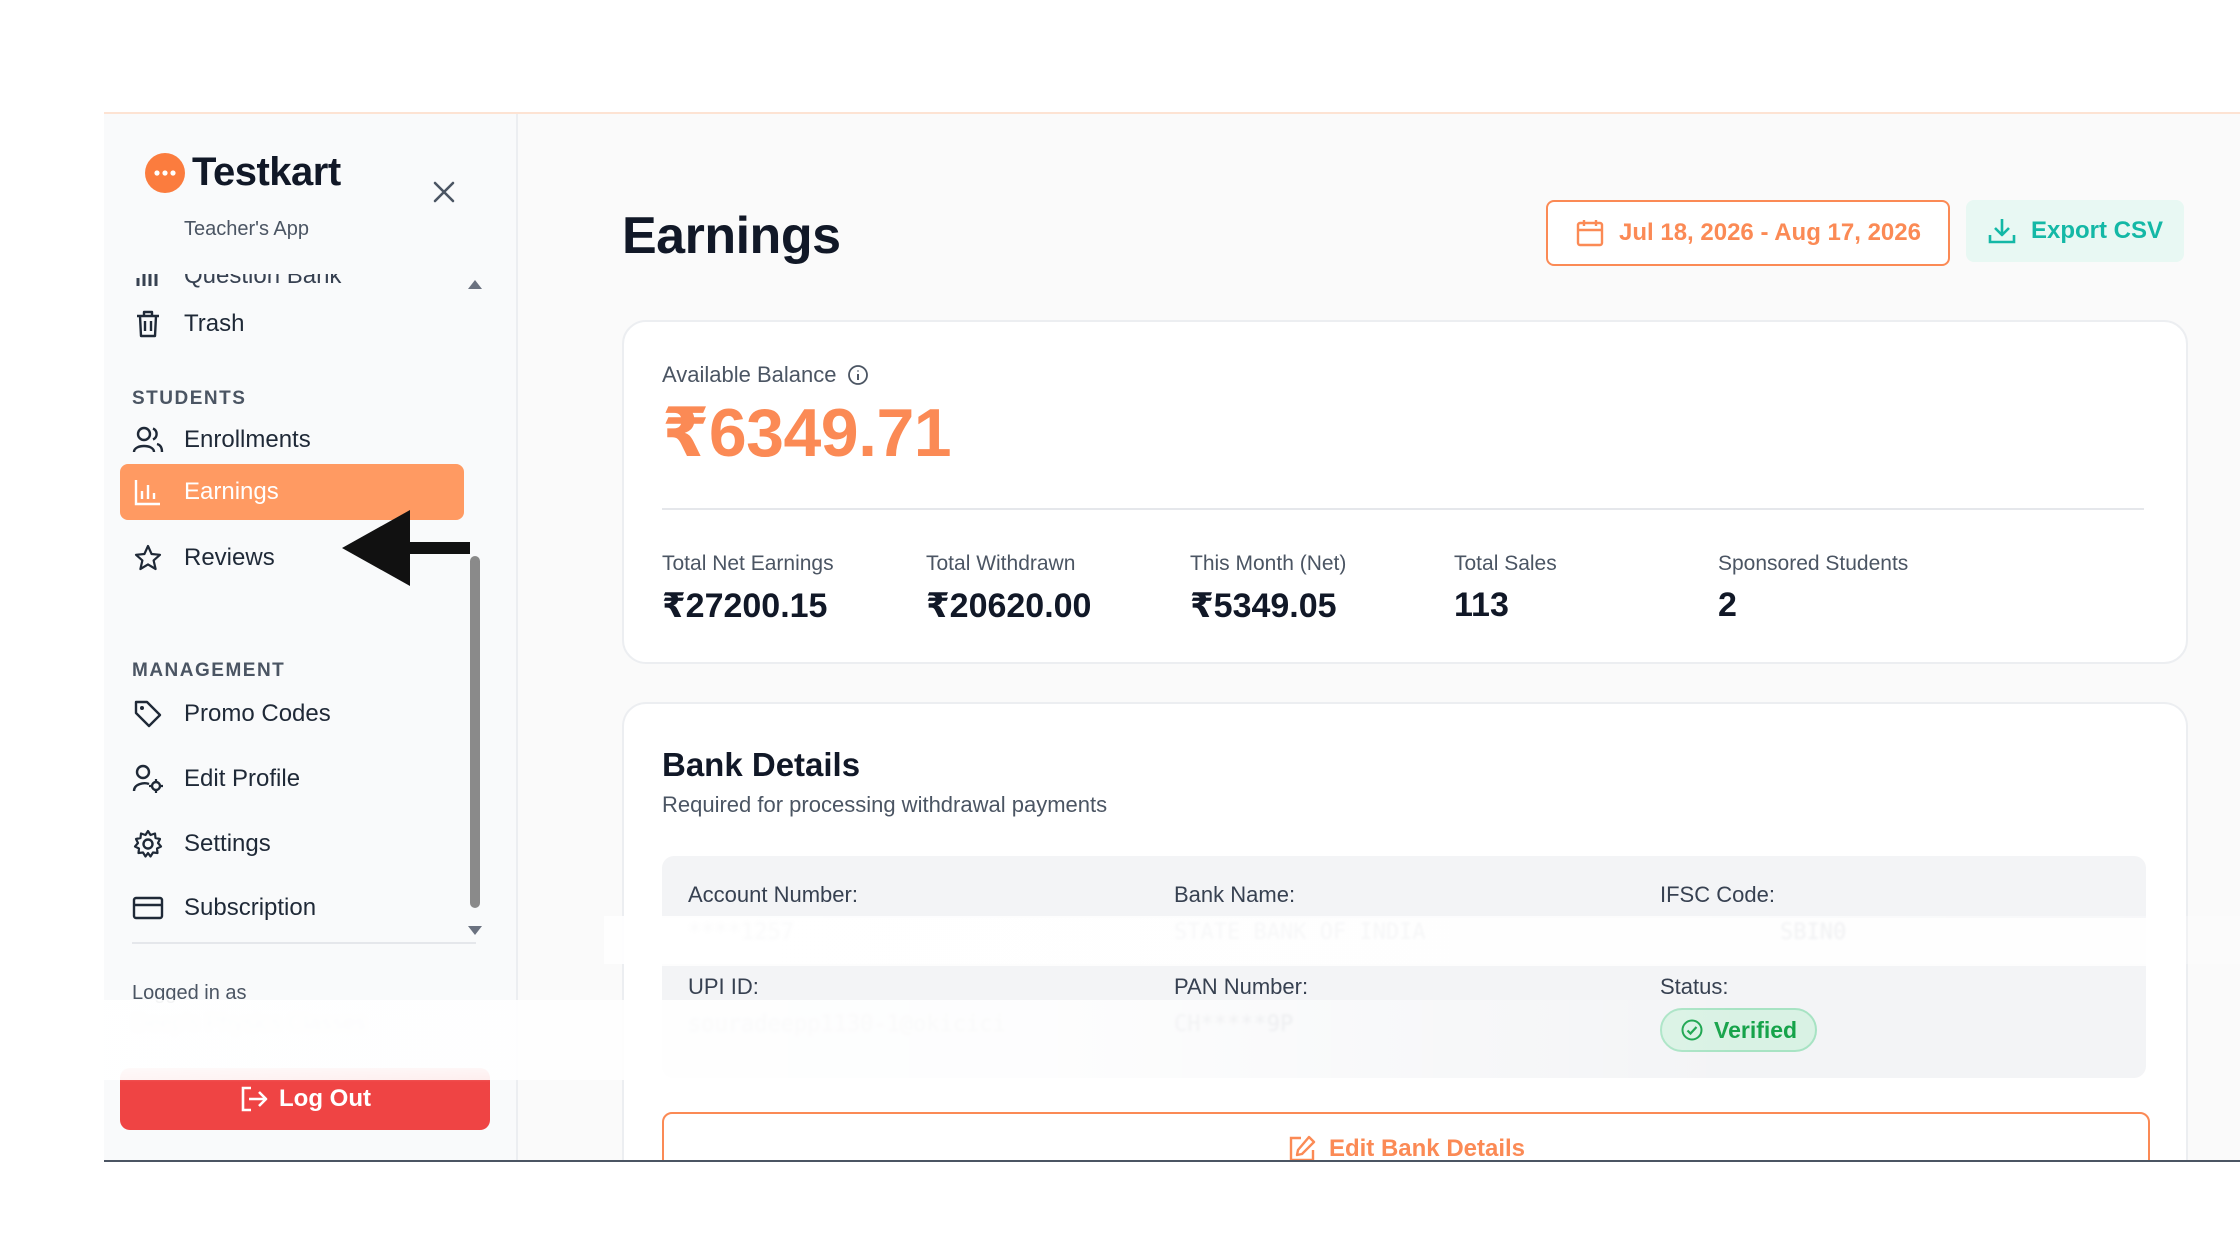 The image size is (2240, 1260). Describe the element at coordinates (148, 908) in the screenshot. I see `credit-card-icon` at that location.